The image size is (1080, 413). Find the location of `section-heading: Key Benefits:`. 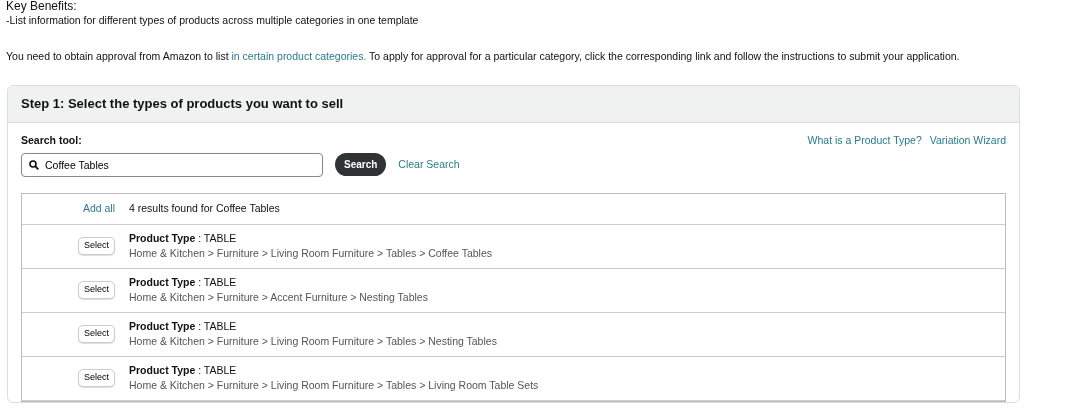

section-heading: Key Benefits: is located at coordinates (42, 6).